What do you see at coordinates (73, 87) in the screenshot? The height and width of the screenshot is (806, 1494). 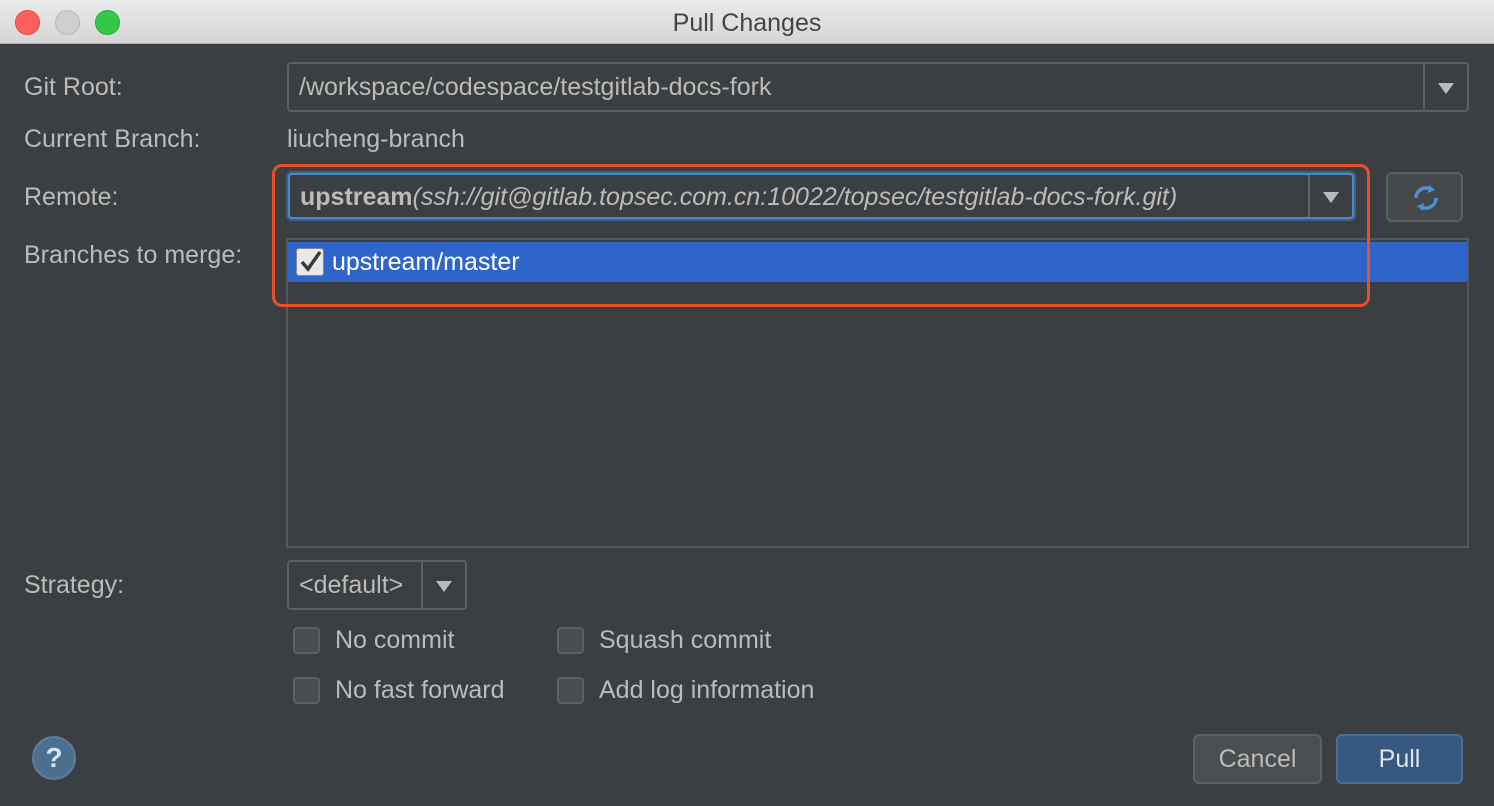 I see `git-root-label: Git Root:` at bounding box center [73, 87].